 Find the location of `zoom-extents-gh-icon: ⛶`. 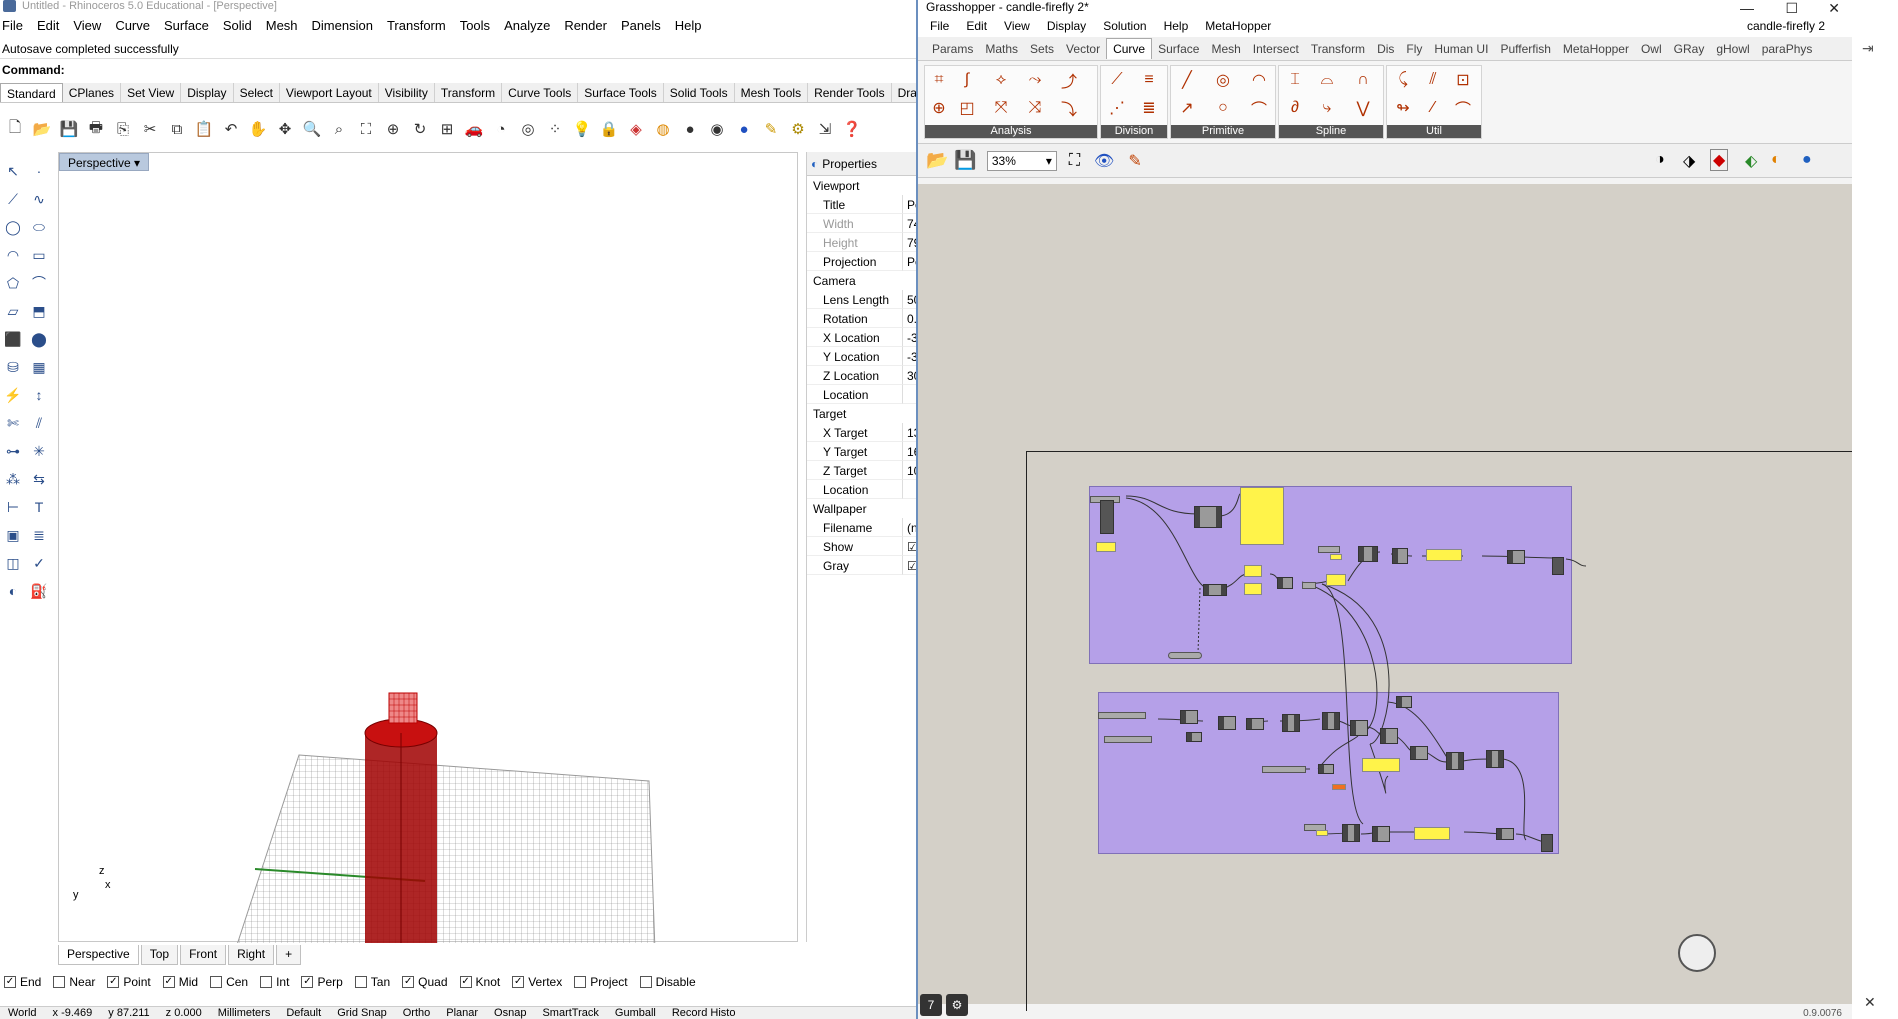

zoom-extents-gh-icon: ⛶ is located at coordinates (1074, 161).